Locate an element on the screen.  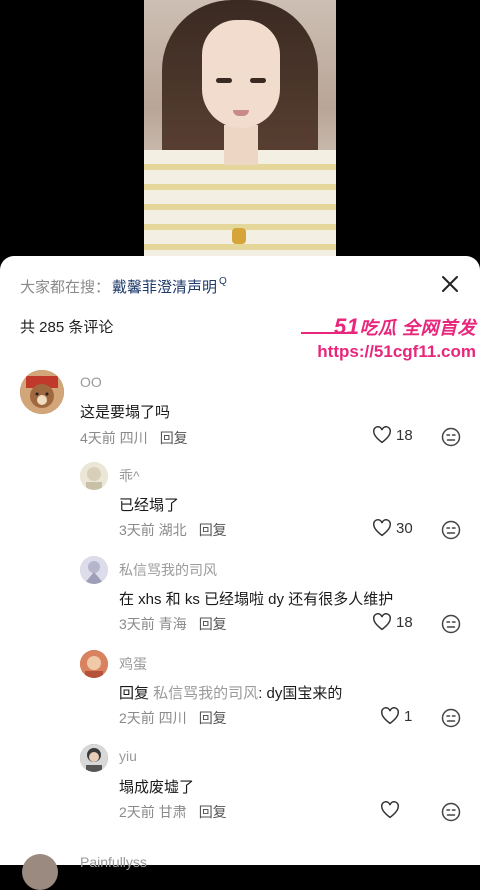
reply-prefix: 回复 is located at coordinates (136, 693).